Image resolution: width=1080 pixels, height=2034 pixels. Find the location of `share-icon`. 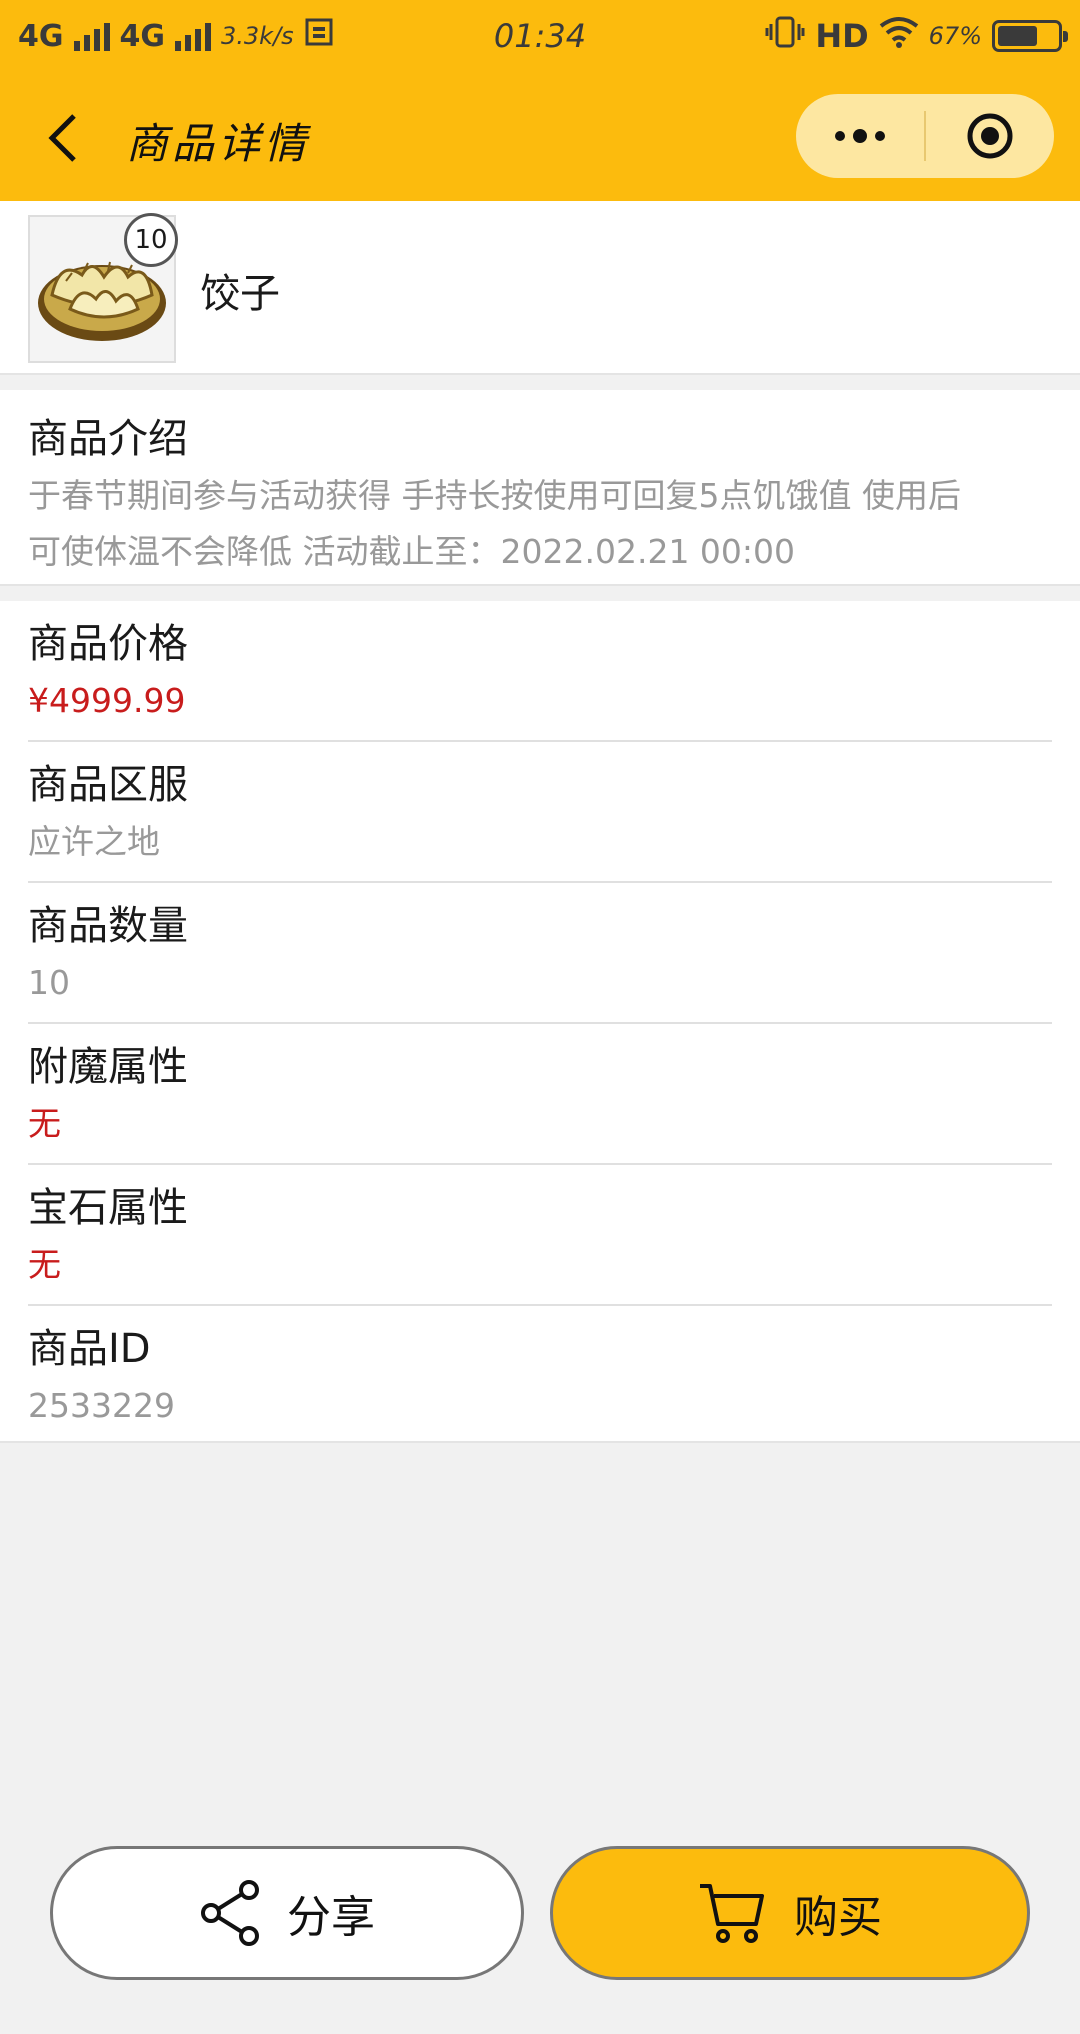

share-icon is located at coordinates (230, 1913).